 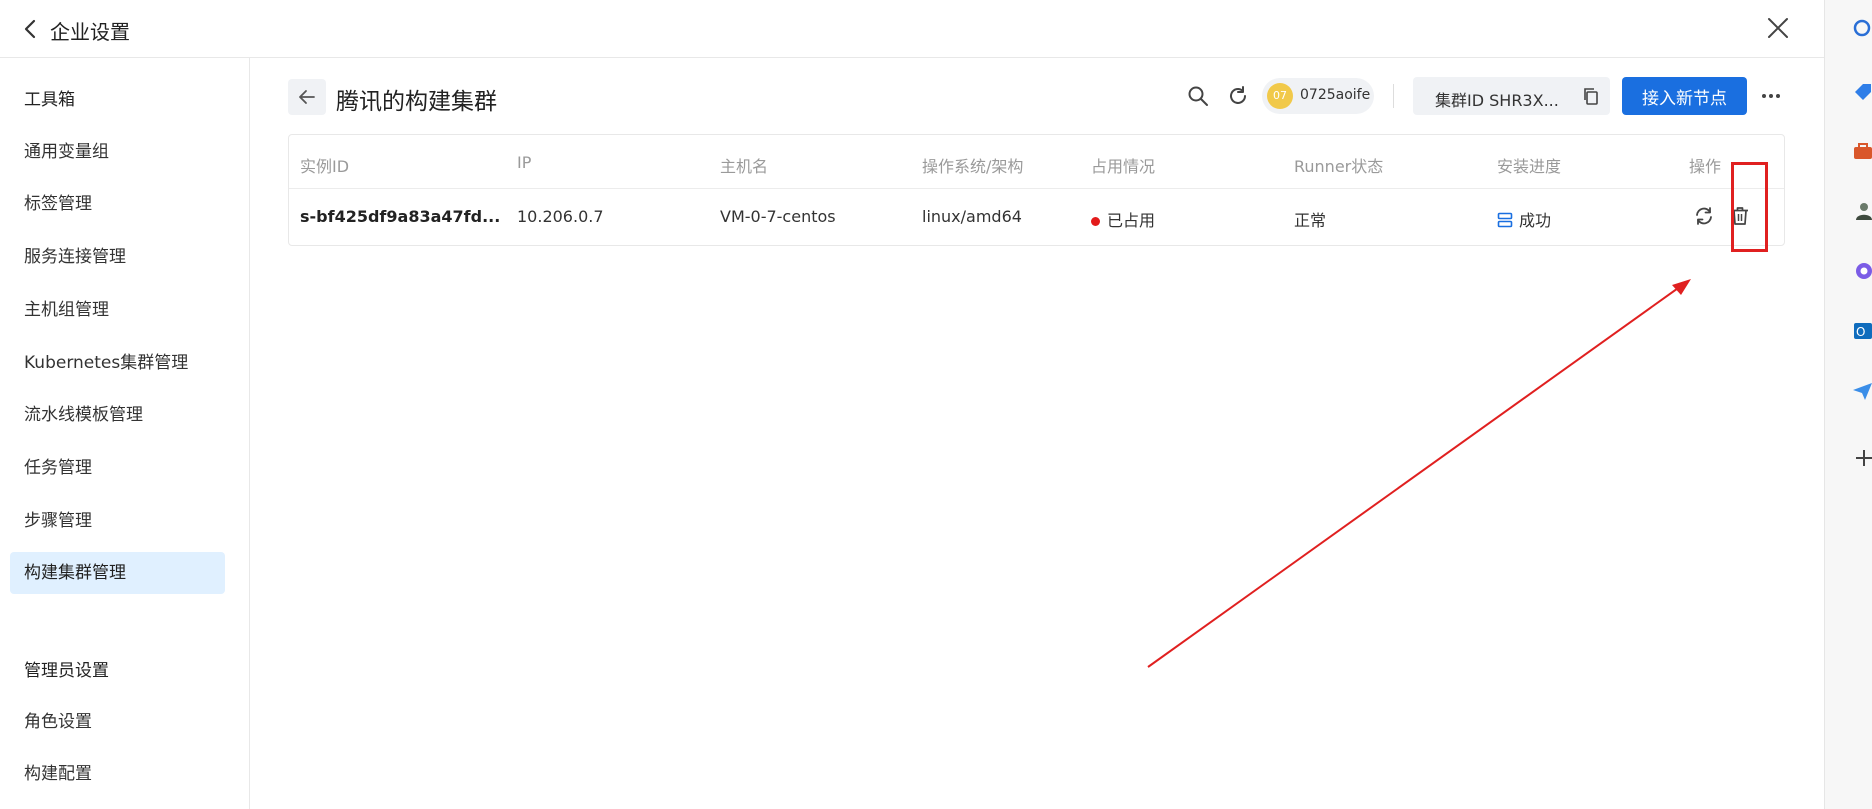 I want to click on sidebar-item-kubernetes: Kubernetes集群管理, so click(x=117, y=363).